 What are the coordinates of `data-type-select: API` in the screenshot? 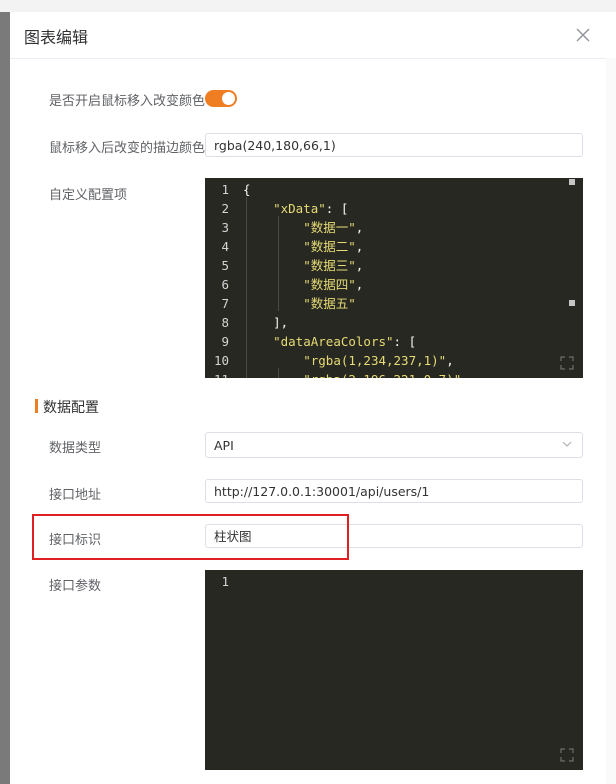 It's located at (394, 445).